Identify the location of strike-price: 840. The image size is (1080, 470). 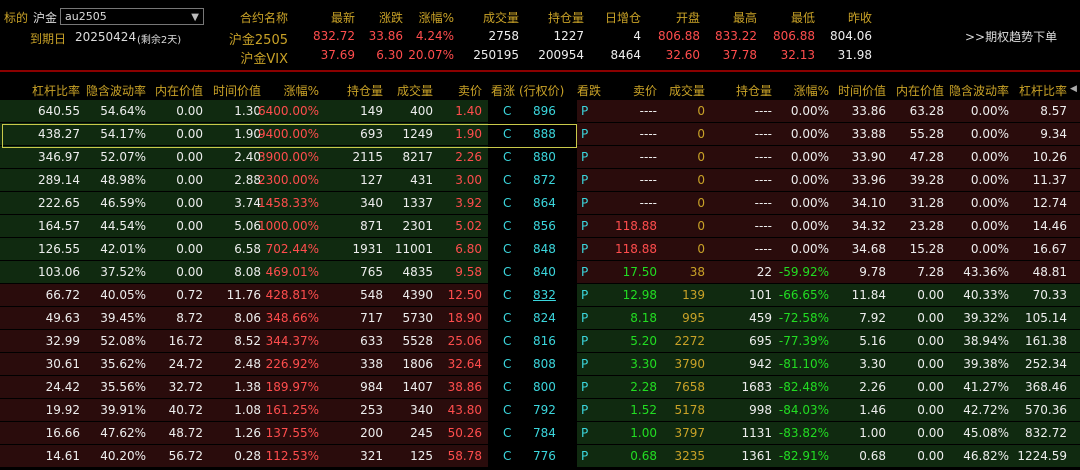
(544, 272).